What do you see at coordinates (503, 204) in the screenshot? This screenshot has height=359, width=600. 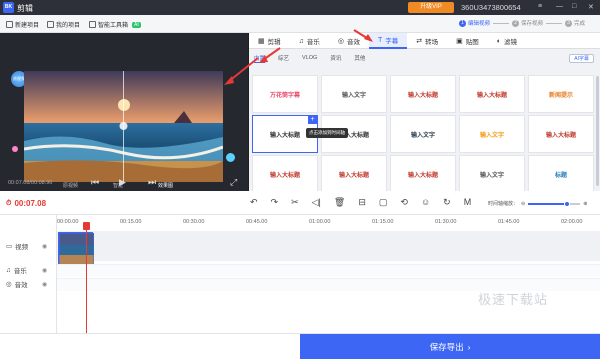 I see `zoom-label: 时间轴缩放：` at bounding box center [503, 204].